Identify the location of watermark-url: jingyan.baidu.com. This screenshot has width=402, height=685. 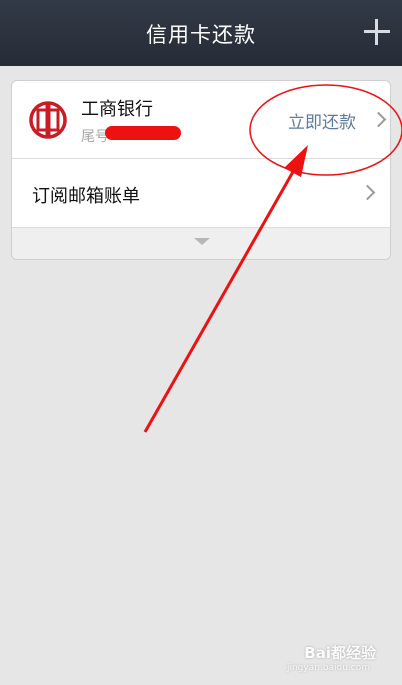
(328, 668).